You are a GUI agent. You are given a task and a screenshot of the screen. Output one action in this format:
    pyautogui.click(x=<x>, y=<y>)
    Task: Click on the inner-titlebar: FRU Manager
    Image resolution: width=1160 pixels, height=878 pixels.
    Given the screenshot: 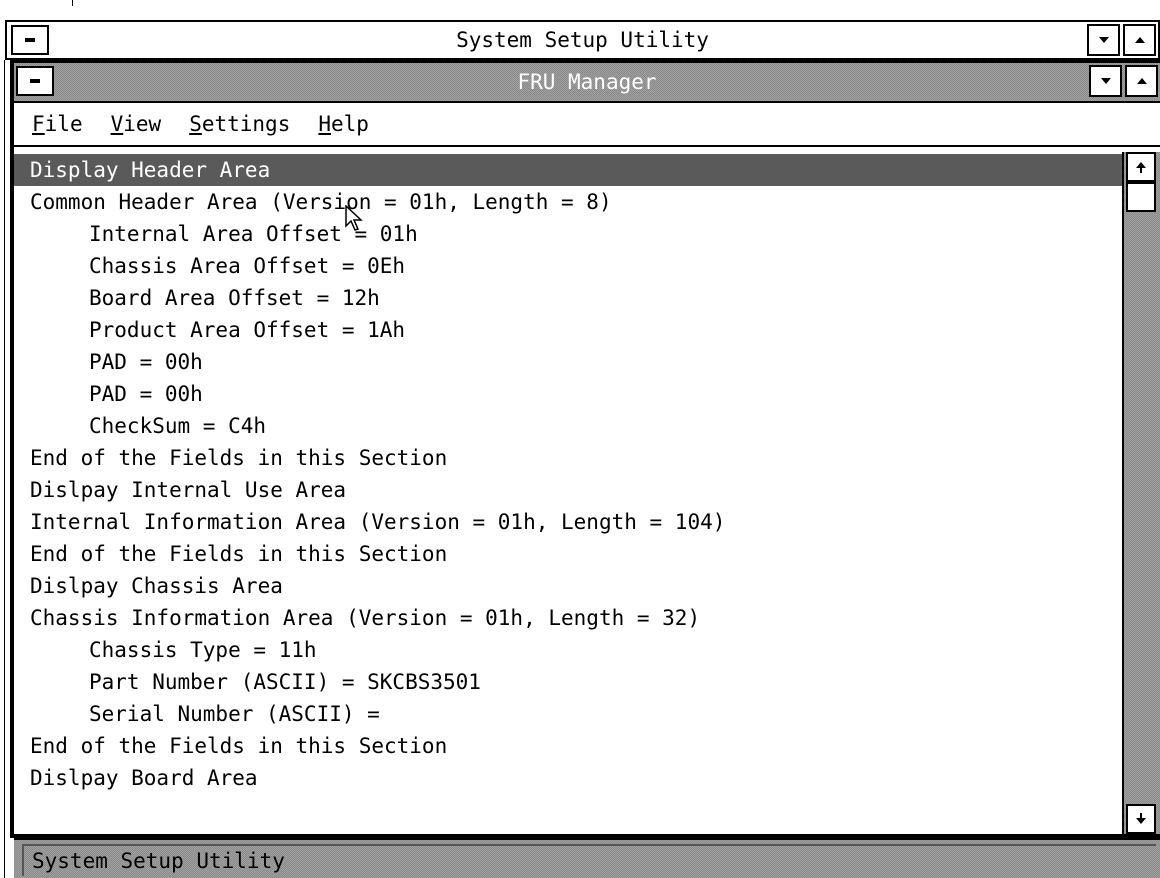 What is the action you would take?
    pyautogui.click(x=587, y=83)
    